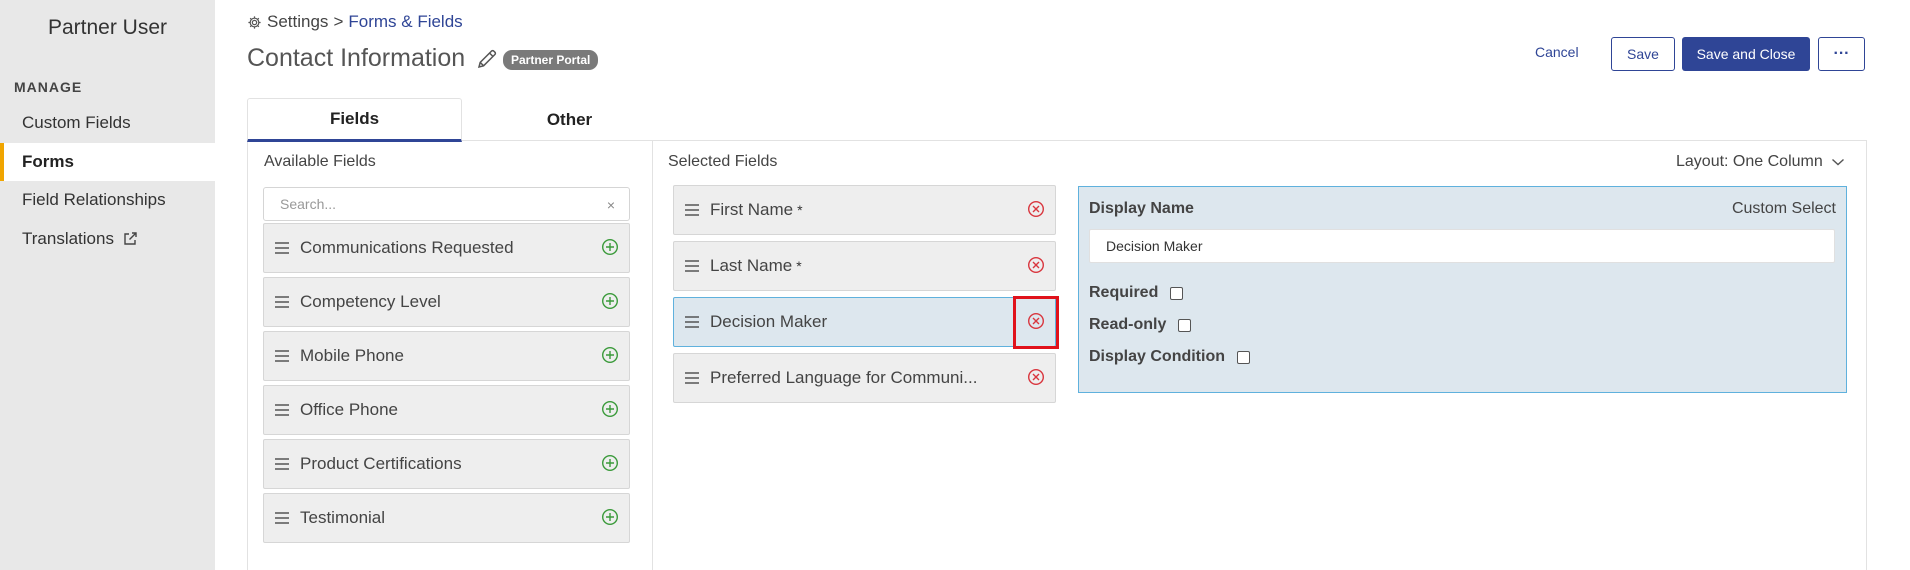  What do you see at coordinates (1128, 324) in the screenshot?
I see `readonly-label: Read-only` at bounding box center [1128, 324].